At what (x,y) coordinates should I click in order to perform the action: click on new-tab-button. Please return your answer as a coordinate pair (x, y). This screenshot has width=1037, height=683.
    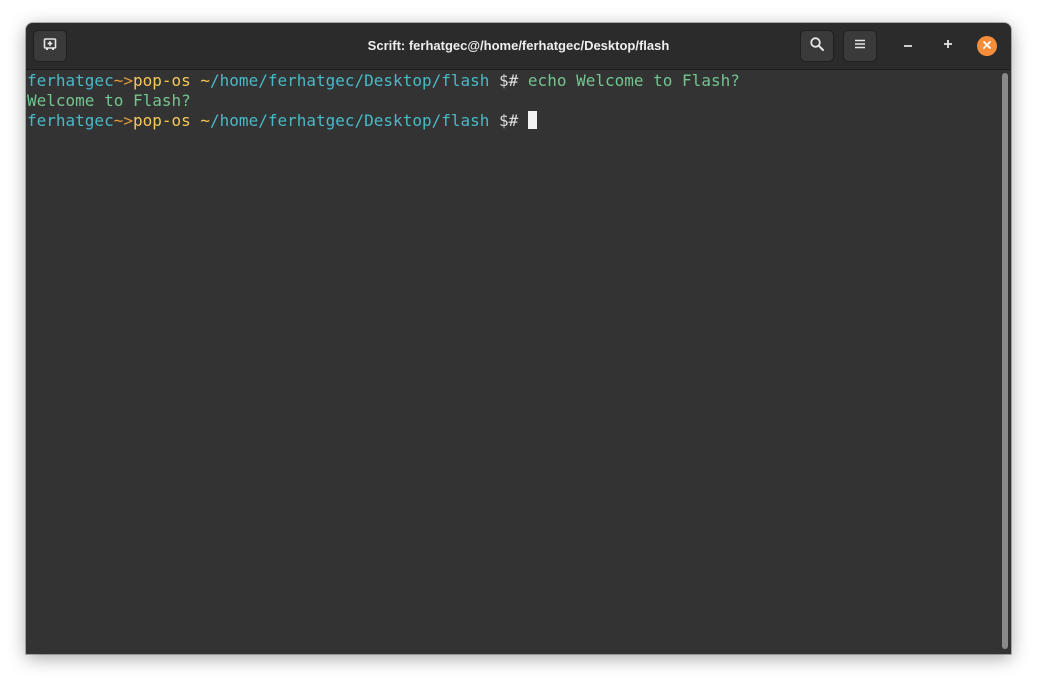
    Looking at the image, I should click on (50, 46).